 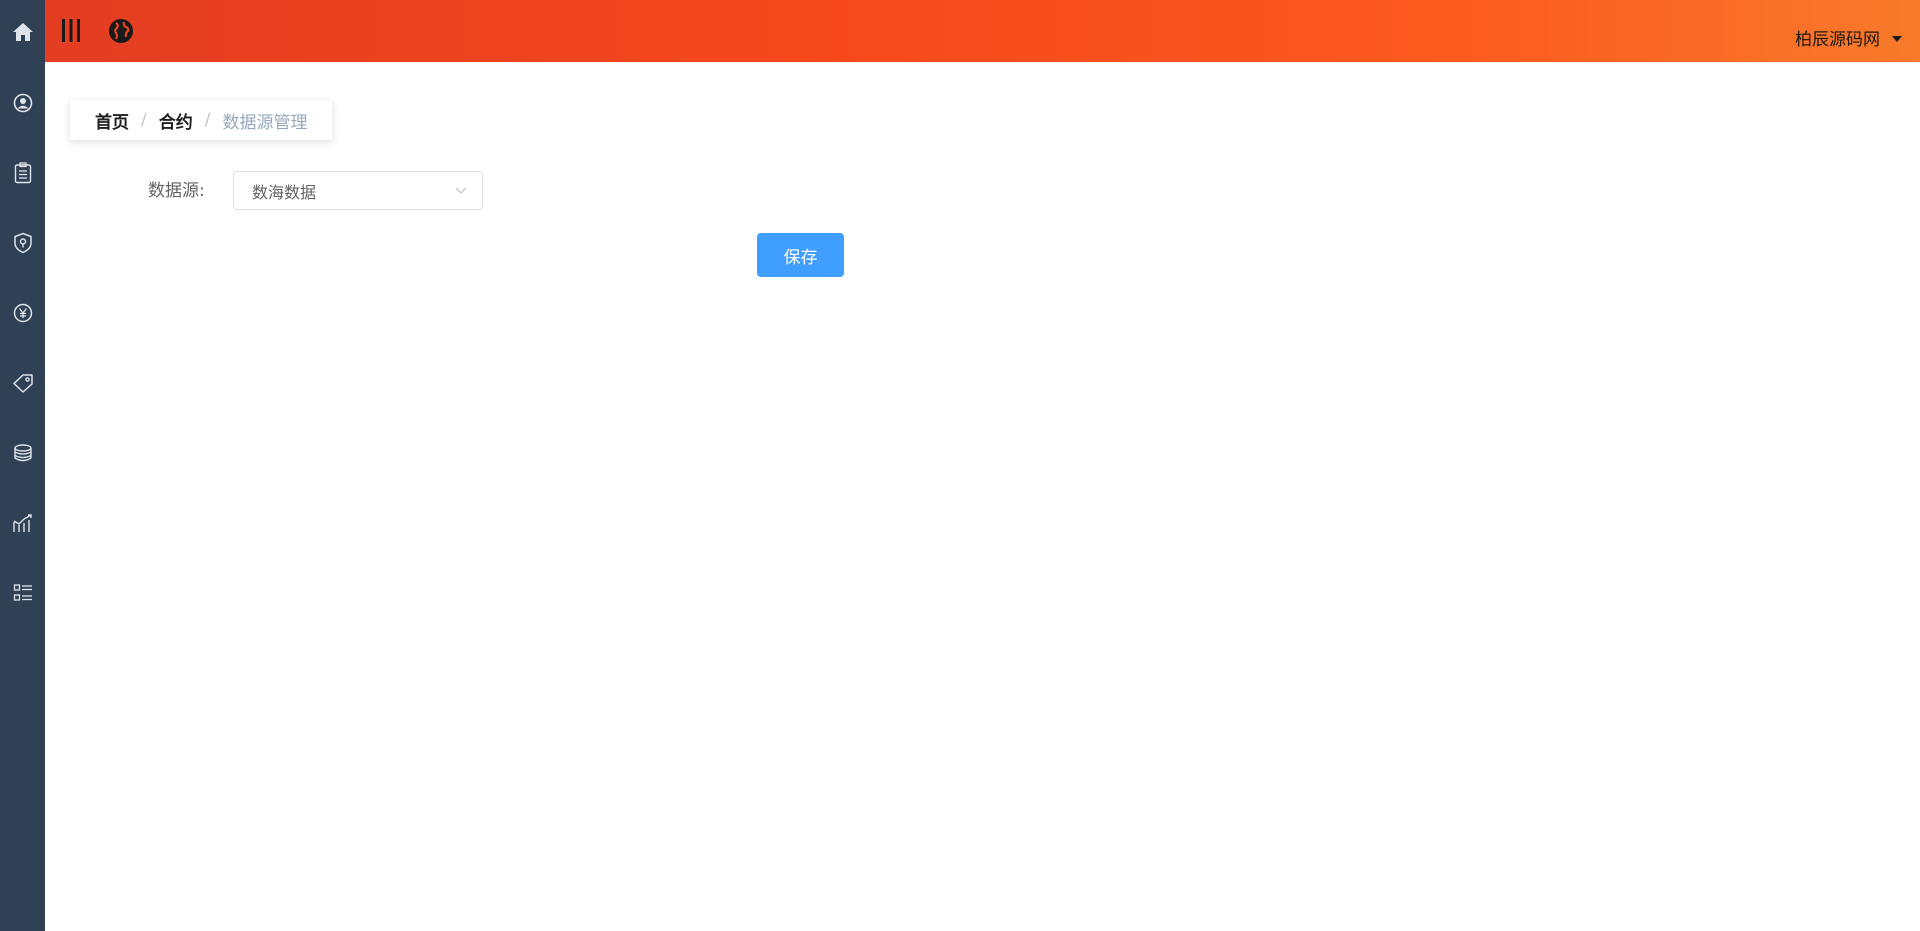 What do you see at coordinates (176, 120) in the screenshot?
I see `breadcrumb-contract: 合约` at bounding box center [176, 120].